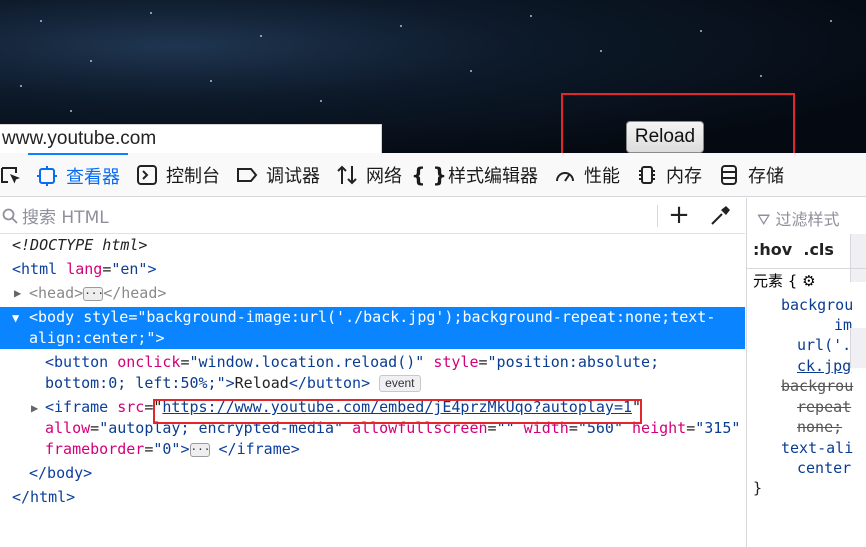  I want to click on filter-icon: ⛛, so click(764, 219).